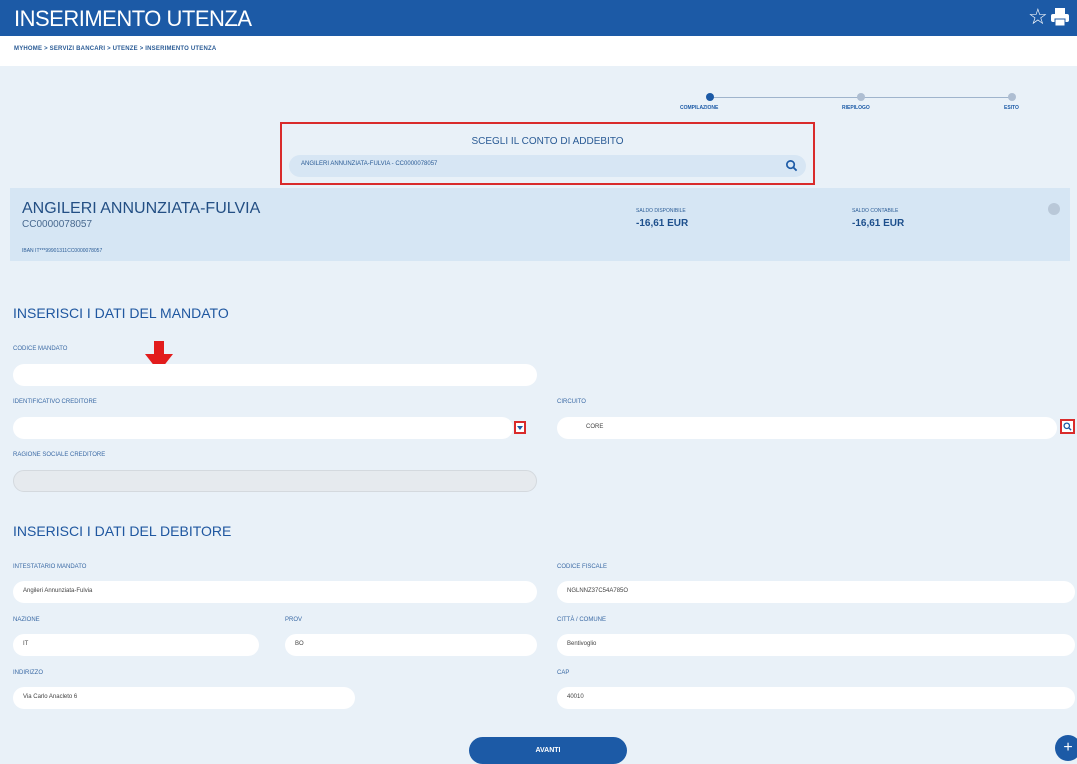 Image resolution: width=1077 pixels, height=764 pixels. I want to click on step-label-riepilogo: RIEPILOGO, so click(856, 108).